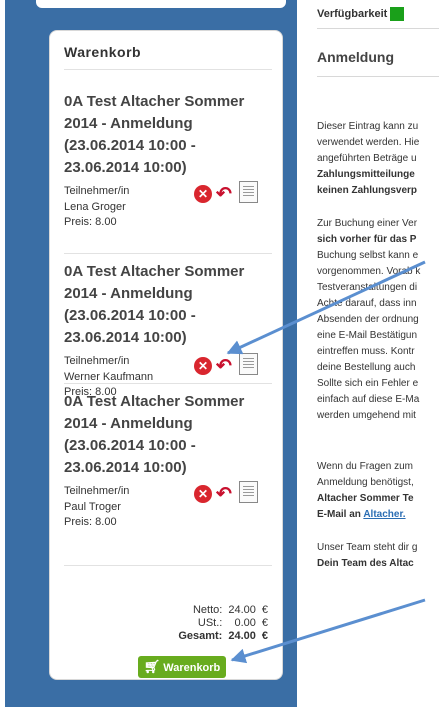 The image size is (439, 707). I want to click on totals-row-gesamt: Gesamt: 24.00 €, so click(220, 636).